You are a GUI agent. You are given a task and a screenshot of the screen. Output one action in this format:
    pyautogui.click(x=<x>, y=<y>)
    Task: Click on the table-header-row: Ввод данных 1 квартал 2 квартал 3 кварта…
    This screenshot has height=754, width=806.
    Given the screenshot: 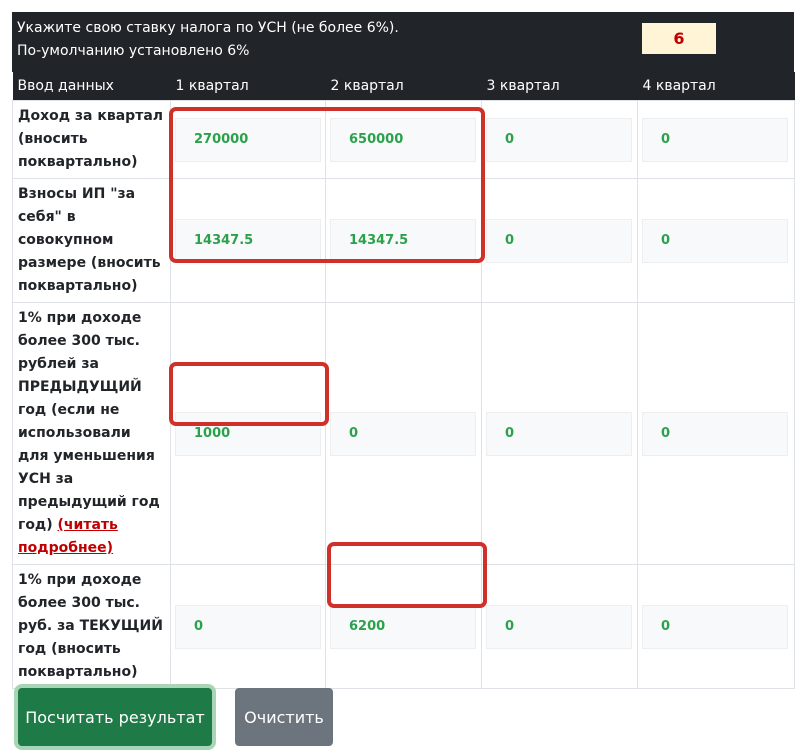 What is the action you would take?
    pyautogui.click(x=403, y=86)
    